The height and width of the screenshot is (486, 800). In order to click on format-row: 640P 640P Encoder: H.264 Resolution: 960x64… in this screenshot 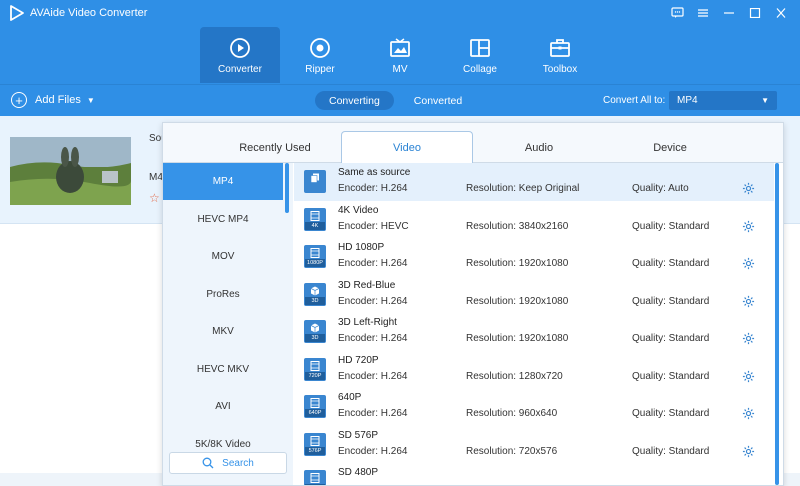, I will do `click(534, 407)`.